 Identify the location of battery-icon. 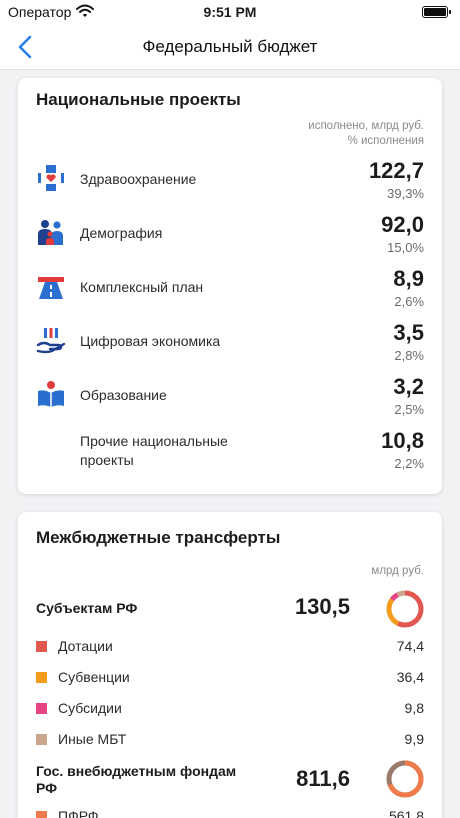
(436, 12).